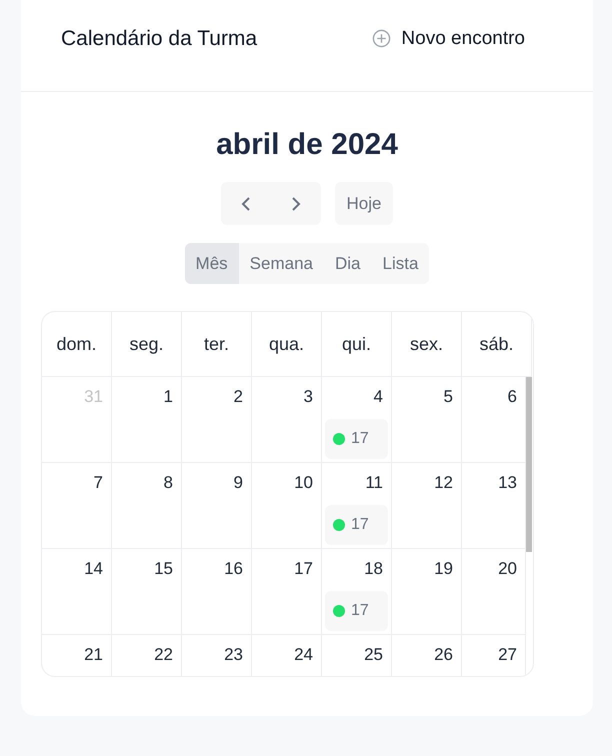  Describe the element at coordinates (287, 506) in the screenshot. I see `day-cell: 10` at that location.